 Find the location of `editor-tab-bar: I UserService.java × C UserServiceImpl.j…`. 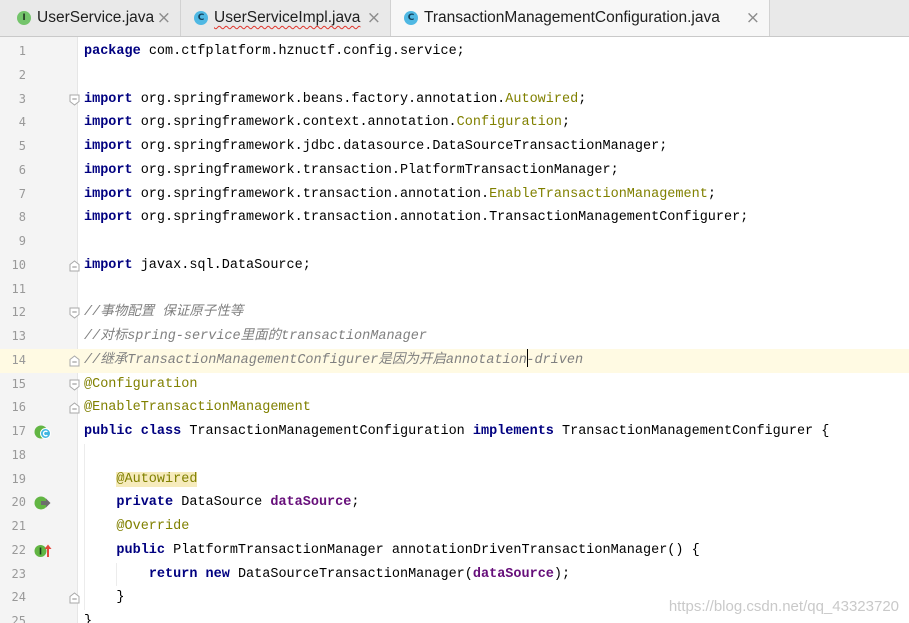

editor-tab-bar: I UserService.java × C UserServiceImpl.j… is located at coordinates (454, 18).